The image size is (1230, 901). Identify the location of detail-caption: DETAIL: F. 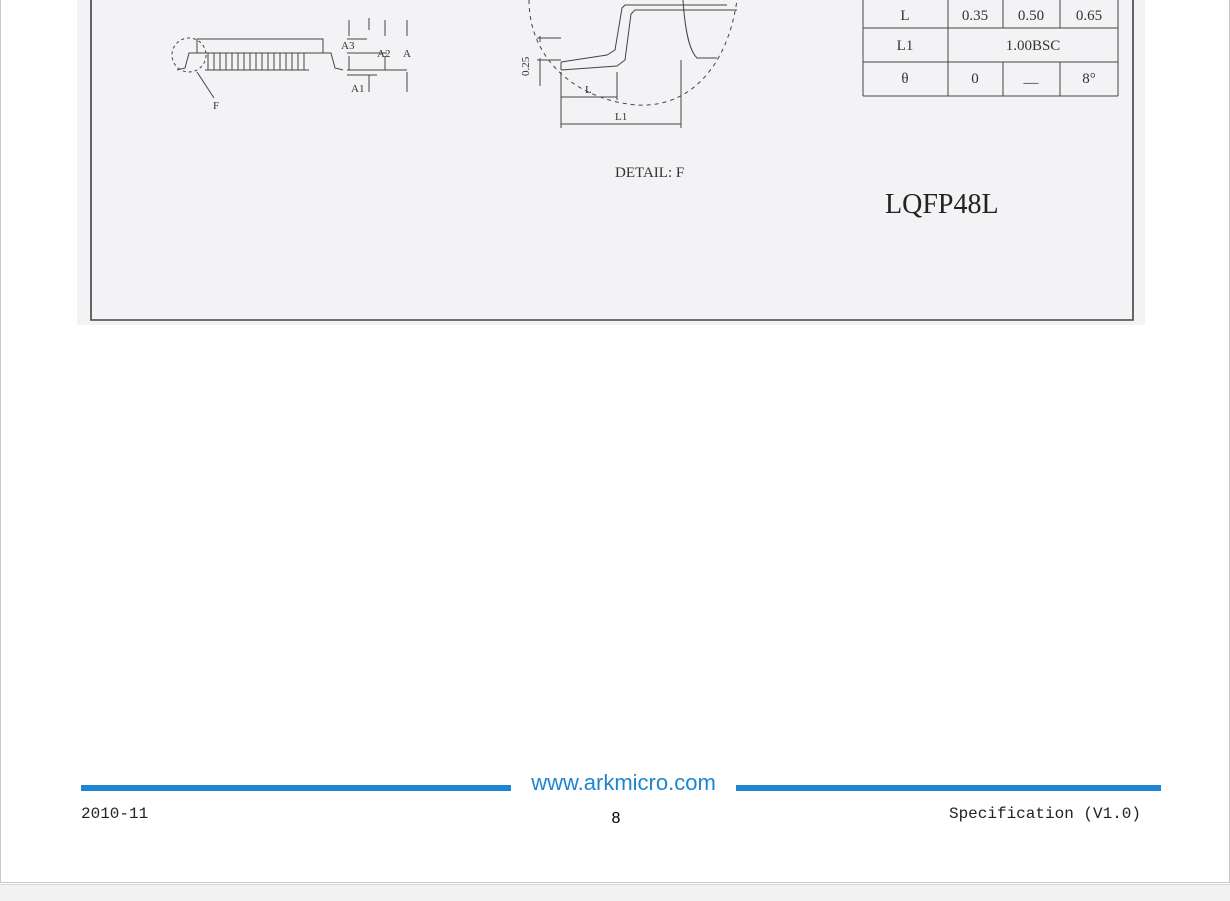
(649, 173).